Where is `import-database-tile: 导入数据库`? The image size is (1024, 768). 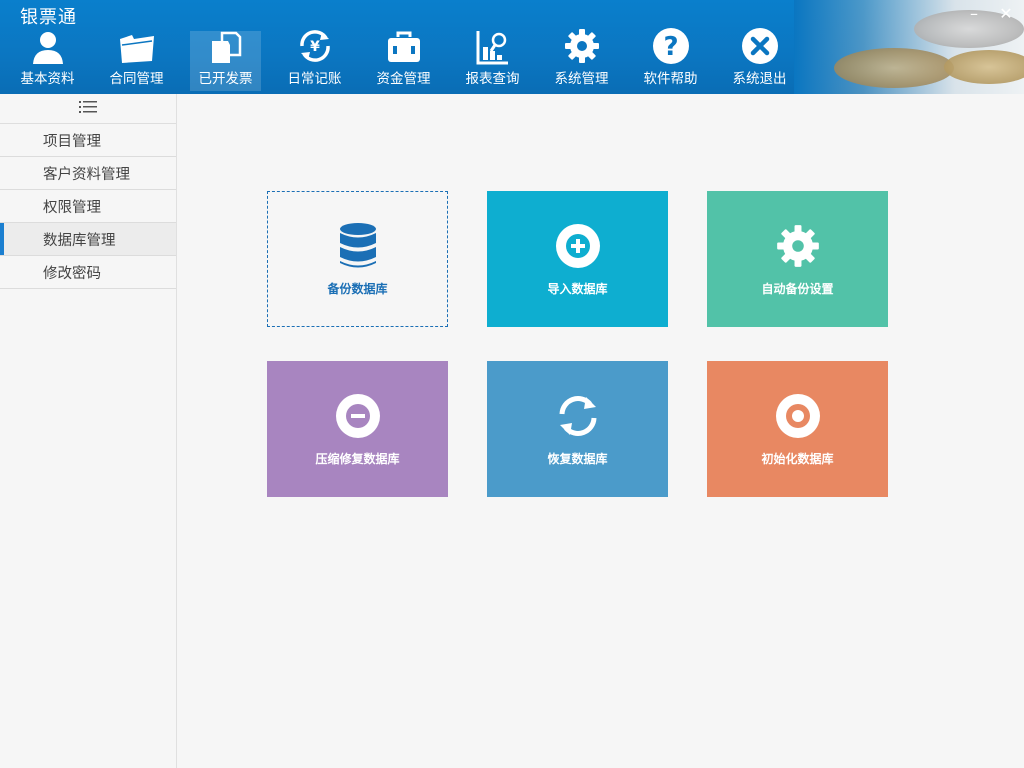
import-database-tile: 导入数据库 is located at coordinates (577, 259).